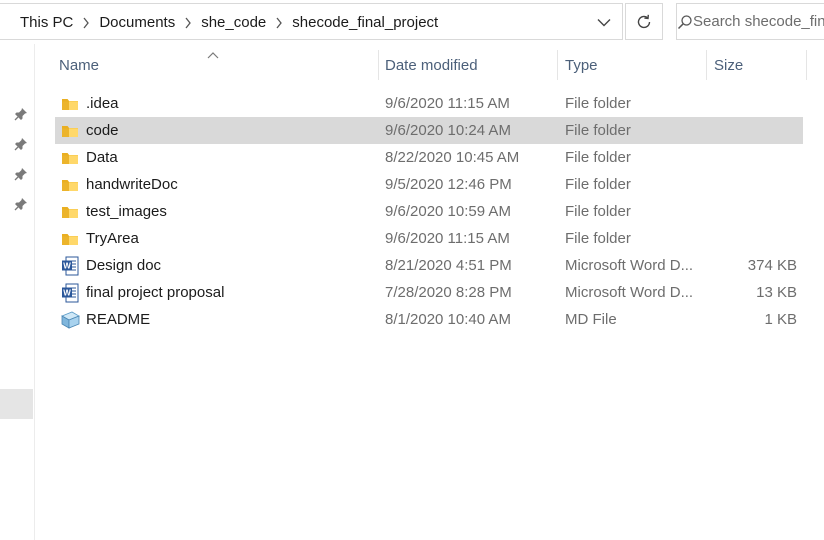 The image size is (824, 540). Describe the element at coordinates (126, 211) in the screenshot. I see `file-name: test_images` at that location.